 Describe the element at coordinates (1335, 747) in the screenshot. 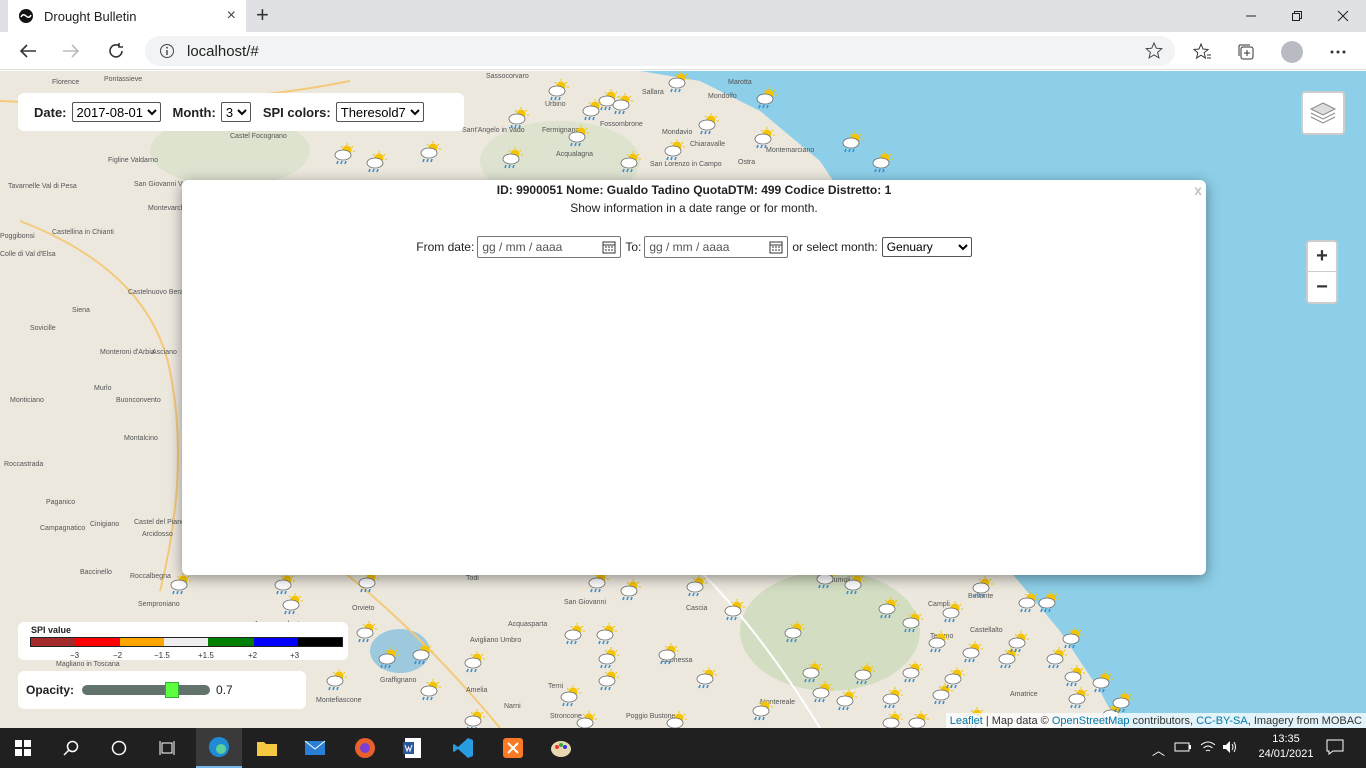

I see `notifications-icon` at that location.